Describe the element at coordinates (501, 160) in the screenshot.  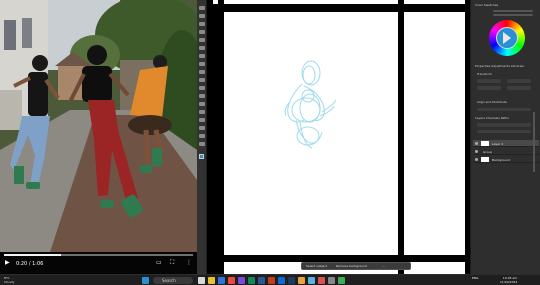
I see `layer-name: Background` at that location.